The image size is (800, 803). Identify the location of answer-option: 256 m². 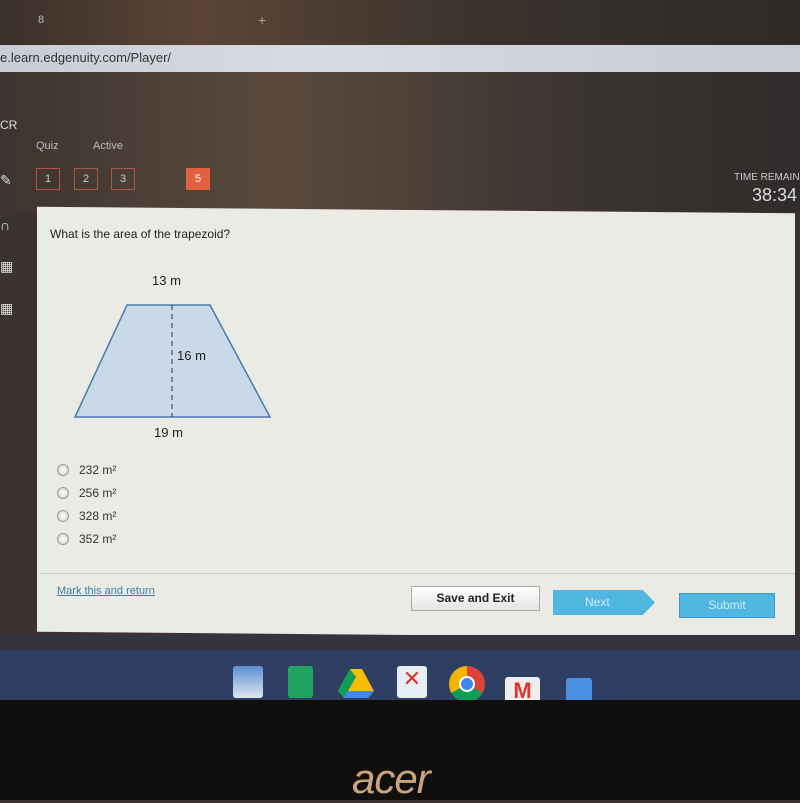
(86, 493).